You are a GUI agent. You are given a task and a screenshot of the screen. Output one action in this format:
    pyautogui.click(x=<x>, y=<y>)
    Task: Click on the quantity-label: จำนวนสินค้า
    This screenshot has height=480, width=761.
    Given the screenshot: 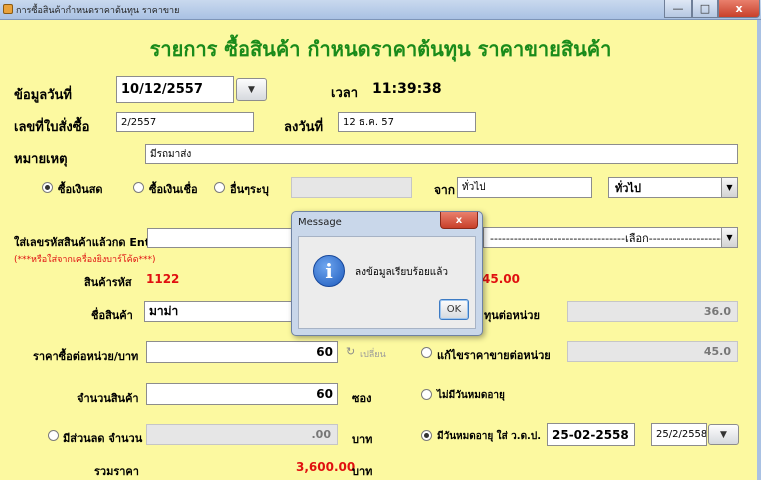 What is the action you would take?
    pyautogui.click(x=108, y=398)
    